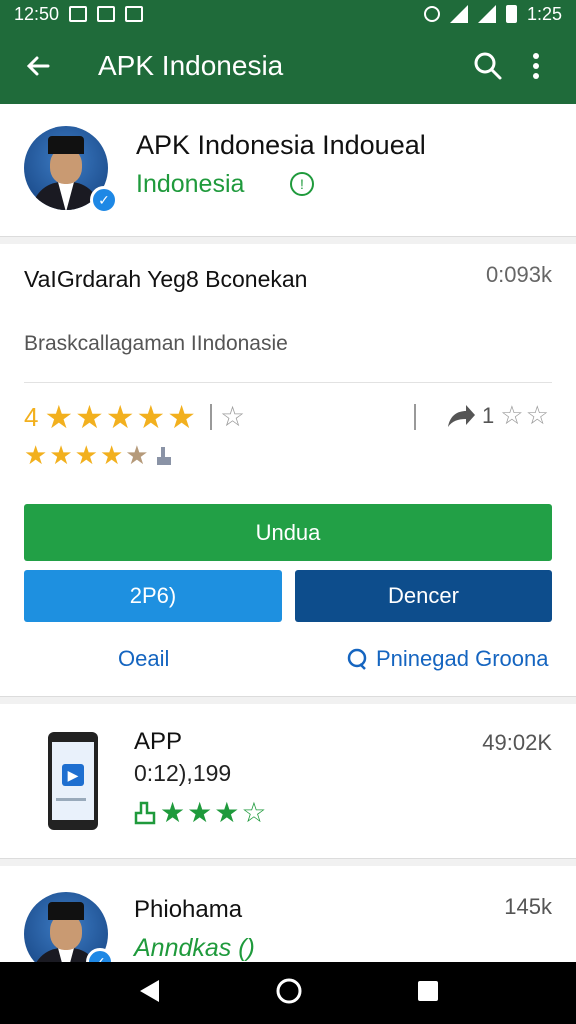 The height and width of the screenshot is (1024, 576). I want to click on rating-stars: 4 ★ ★ ★ ★ ★, so click(110, 417).